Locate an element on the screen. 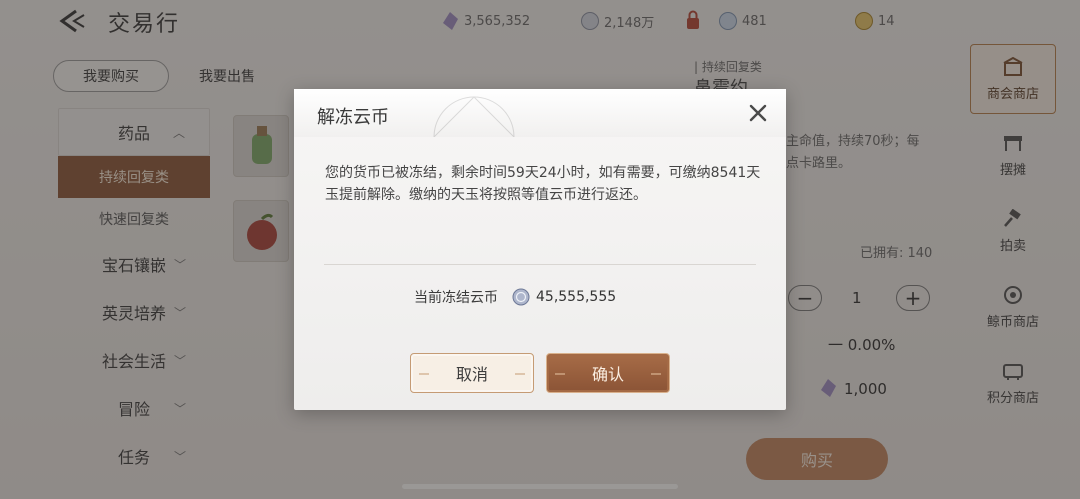 The image size is (1080, 499). frozen-amount-label: 当前冻结云币 is located at coordinates (456, 298).